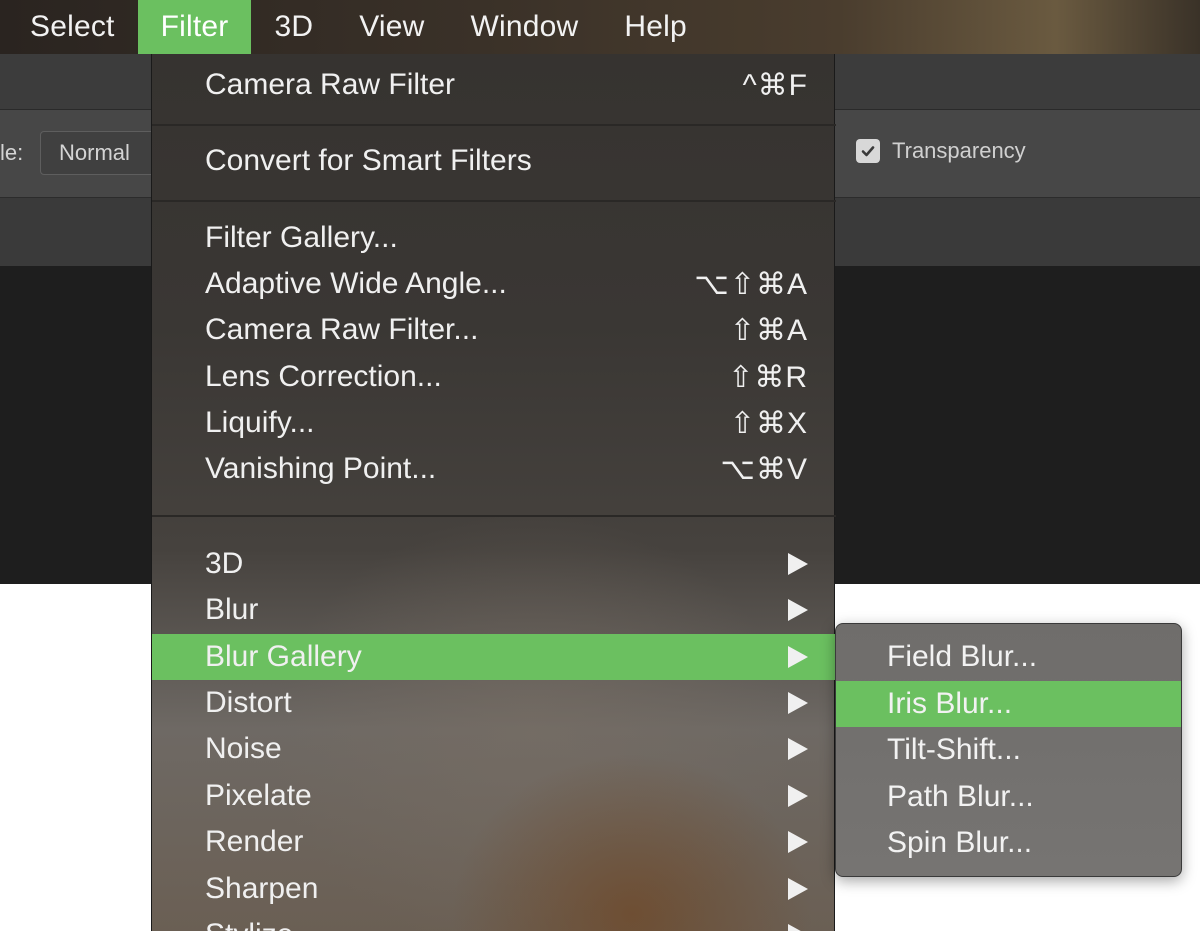  What do you see at coordinates (751, 284) in the screenshot?
I see `shortcut-text: ⌥⇧⌘A` at bounding box center [751, 284].